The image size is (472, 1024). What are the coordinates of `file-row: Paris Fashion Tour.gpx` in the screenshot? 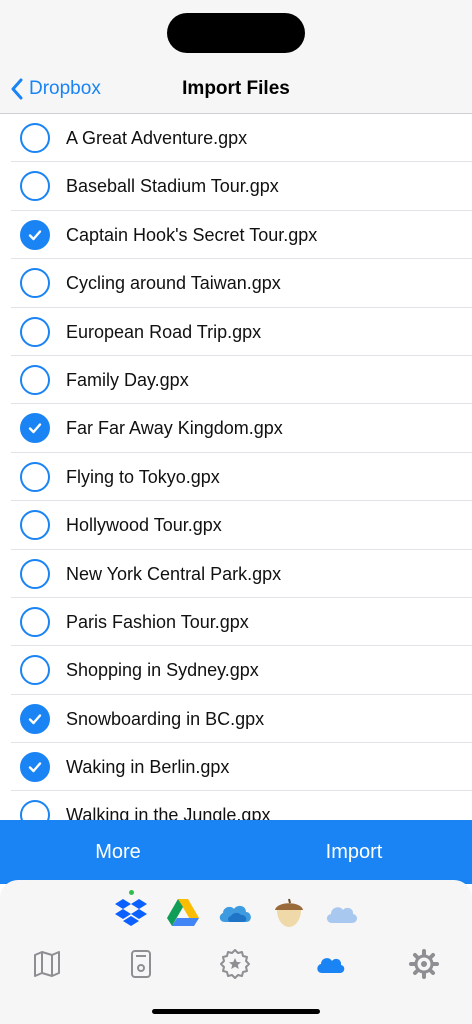 It's located at (236, 622).